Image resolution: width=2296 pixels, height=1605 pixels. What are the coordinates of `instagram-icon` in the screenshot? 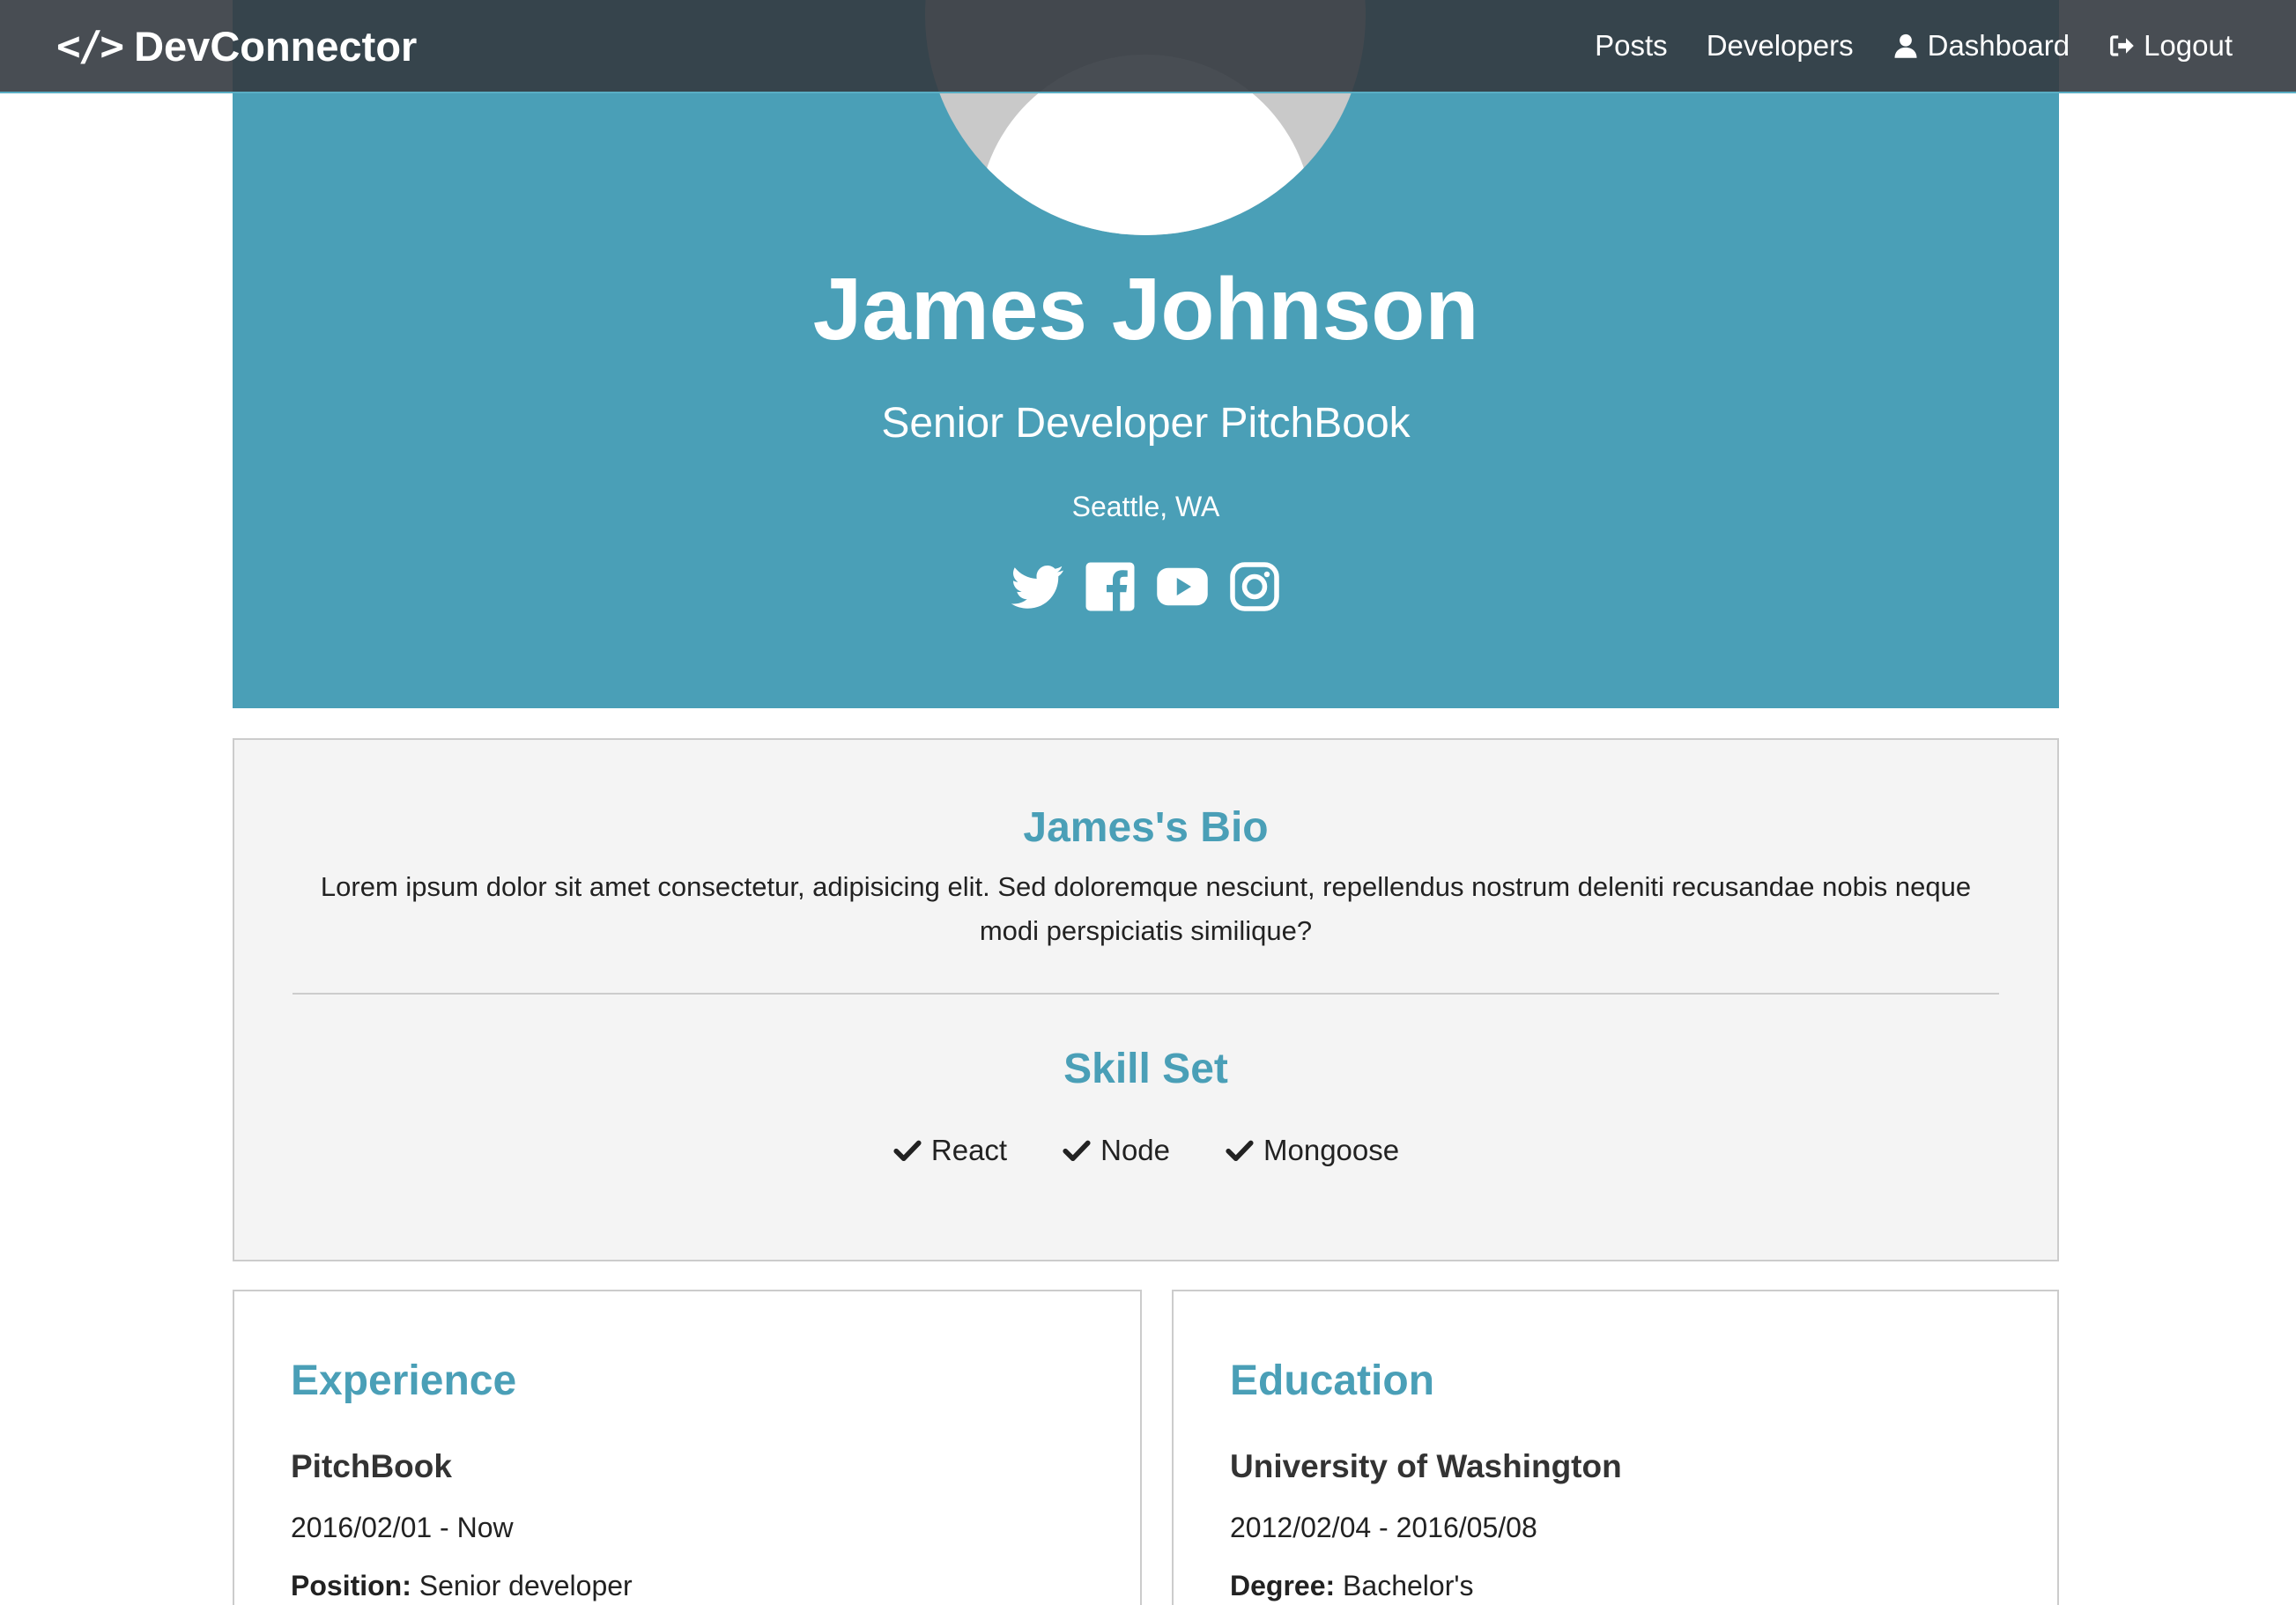 It's located at (1255, 586).